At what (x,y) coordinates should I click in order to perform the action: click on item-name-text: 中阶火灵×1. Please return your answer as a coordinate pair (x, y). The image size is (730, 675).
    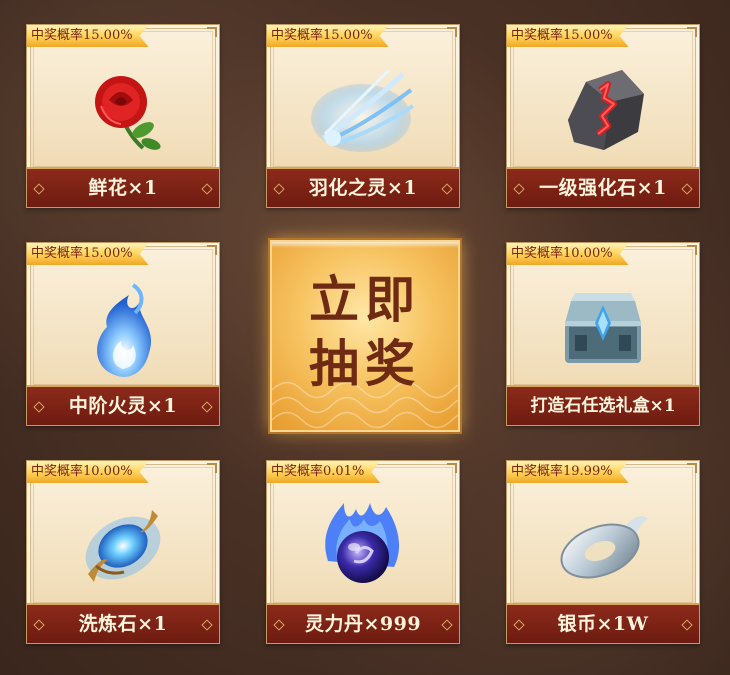
    Looking at the image, I should click on (123, 406).